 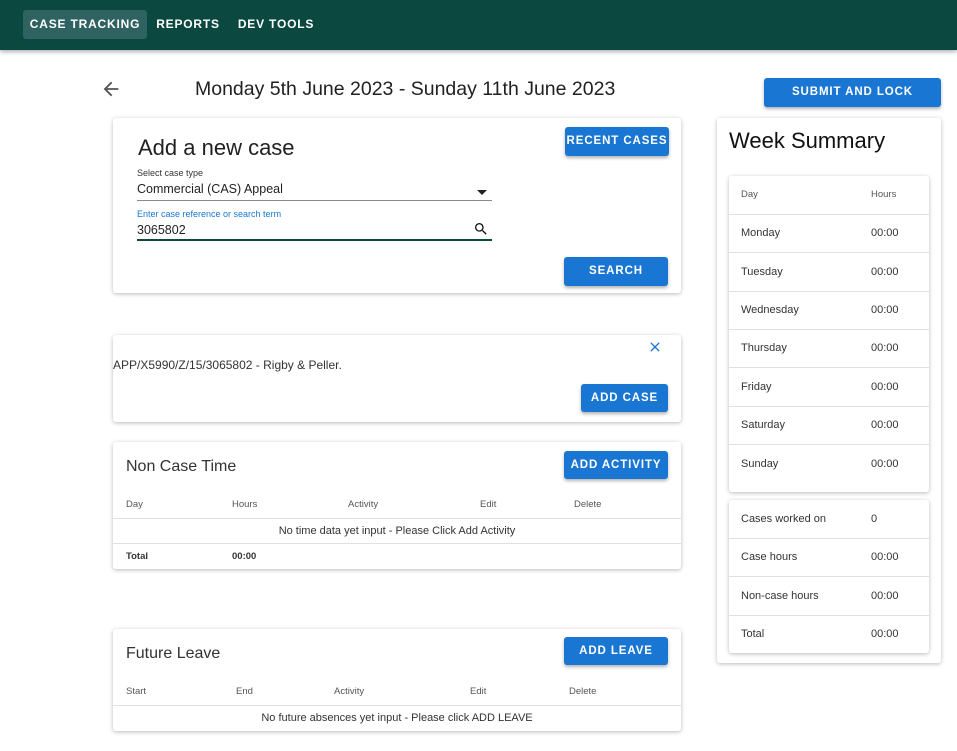 What do you see at coordinates (617, 141) in the screenshot?
I see `recent-cases-button: RECENT CASES` at bounding box center [617, 141].